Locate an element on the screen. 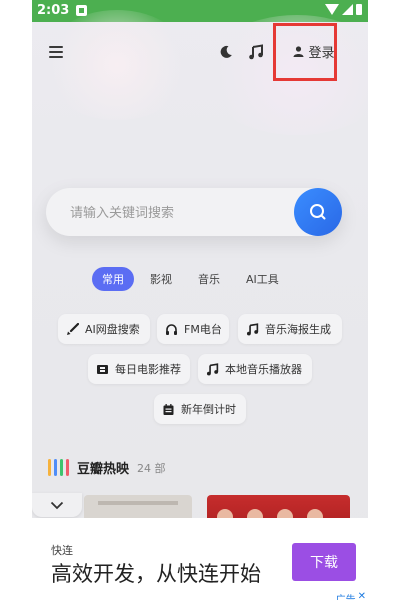 This screenshot has width=400, height=600. brush-icon is located at coordinates (72, 329).